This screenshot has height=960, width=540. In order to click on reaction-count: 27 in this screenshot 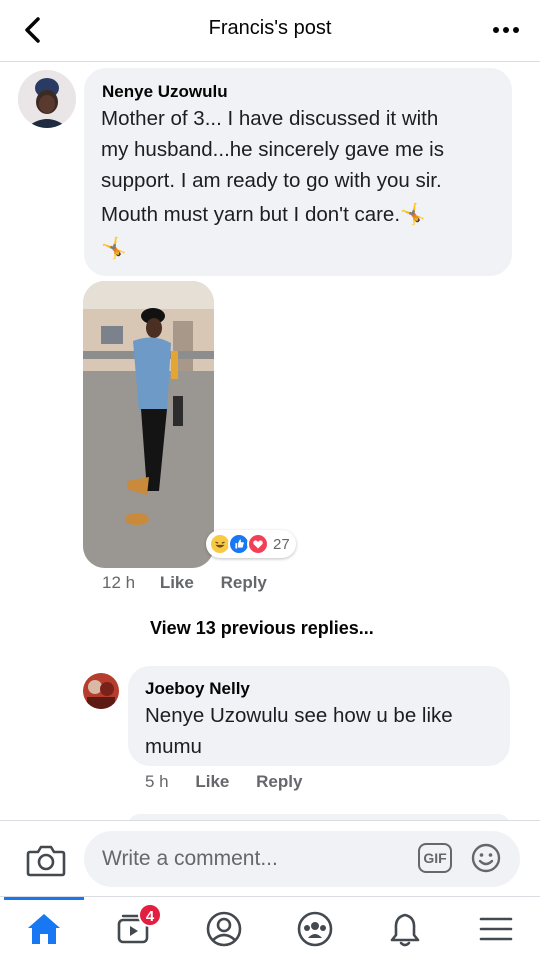, I will do `click(281, 544)`.